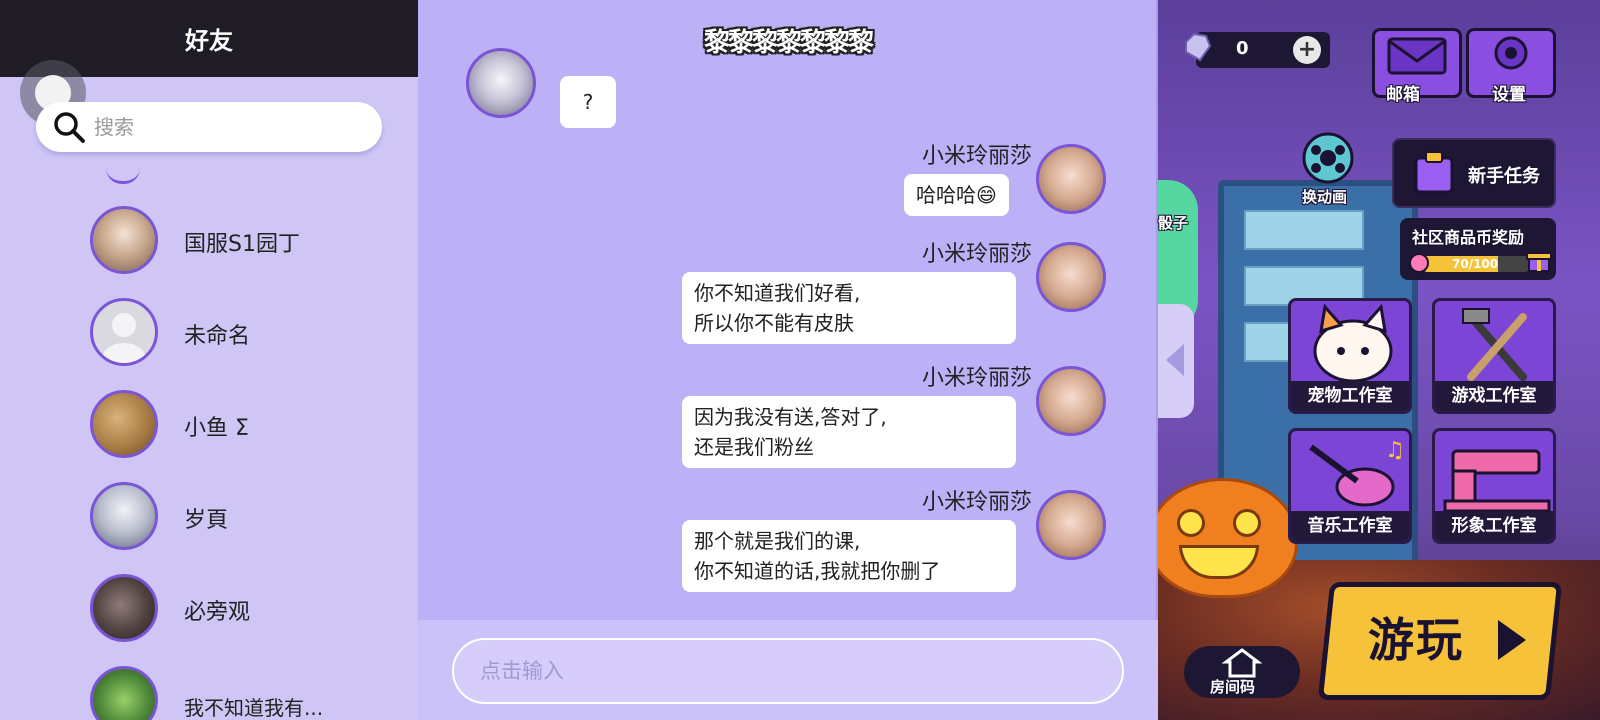 This screenshot has height=720, width=1600. What do you see at coordinates (788, 43) in the screenshot?
I see `chat-title: 黎黎黎黎黎黎黎` at bounding box center [788, 43].